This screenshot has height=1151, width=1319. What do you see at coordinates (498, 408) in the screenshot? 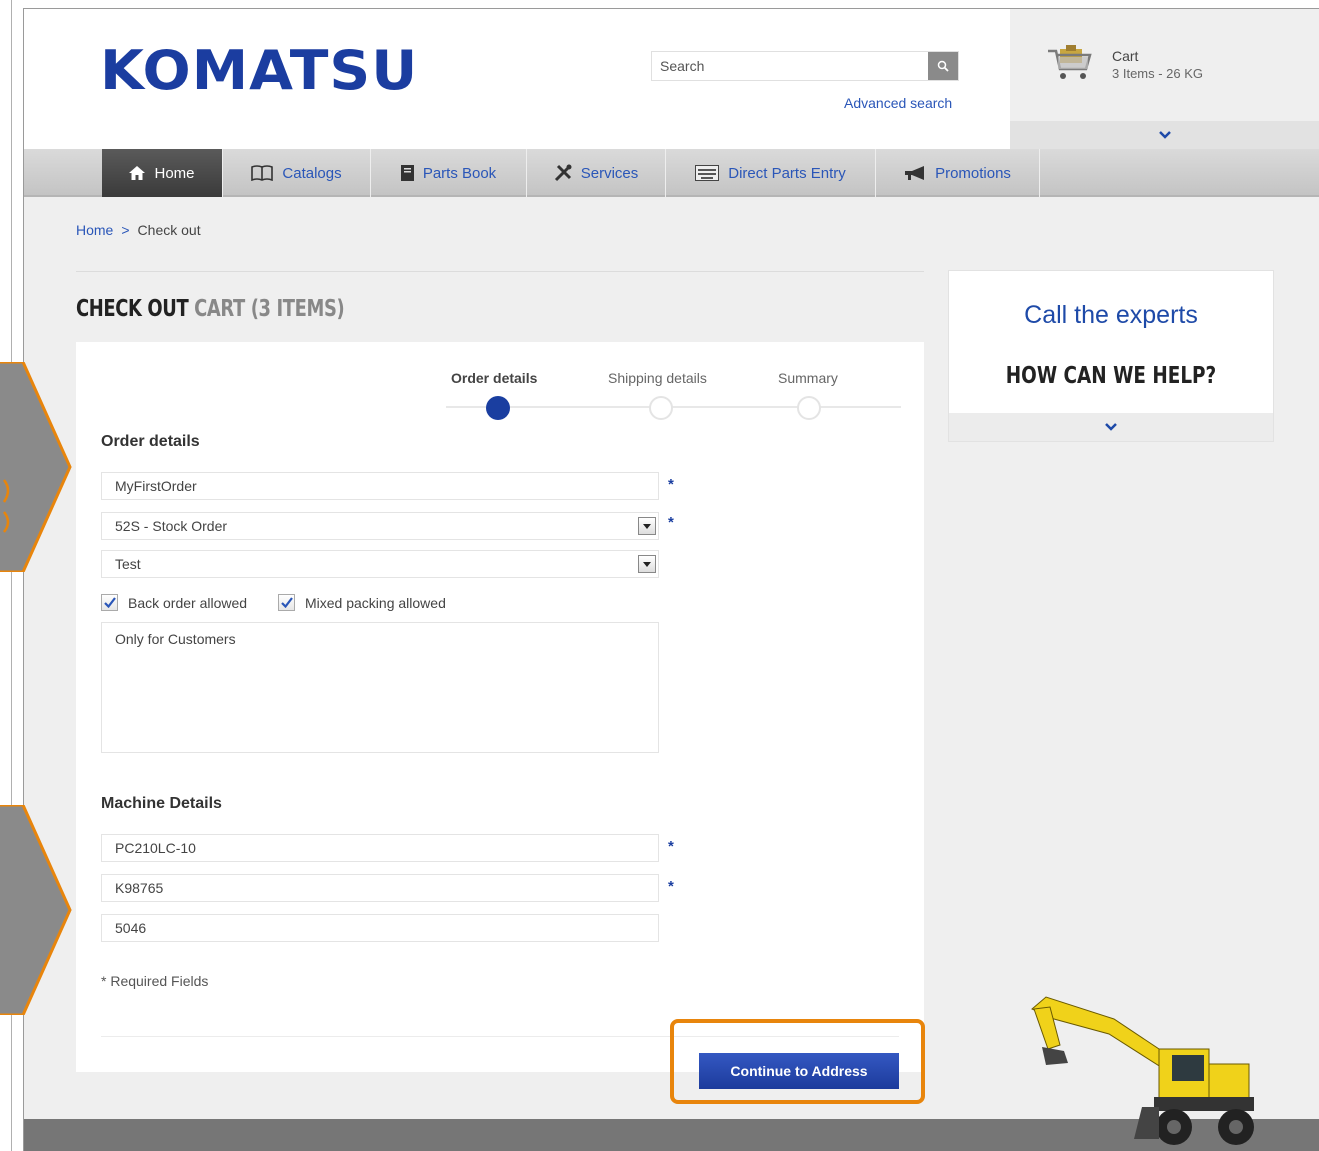
I see `step-dot-active` at bounding box center [498, 408].